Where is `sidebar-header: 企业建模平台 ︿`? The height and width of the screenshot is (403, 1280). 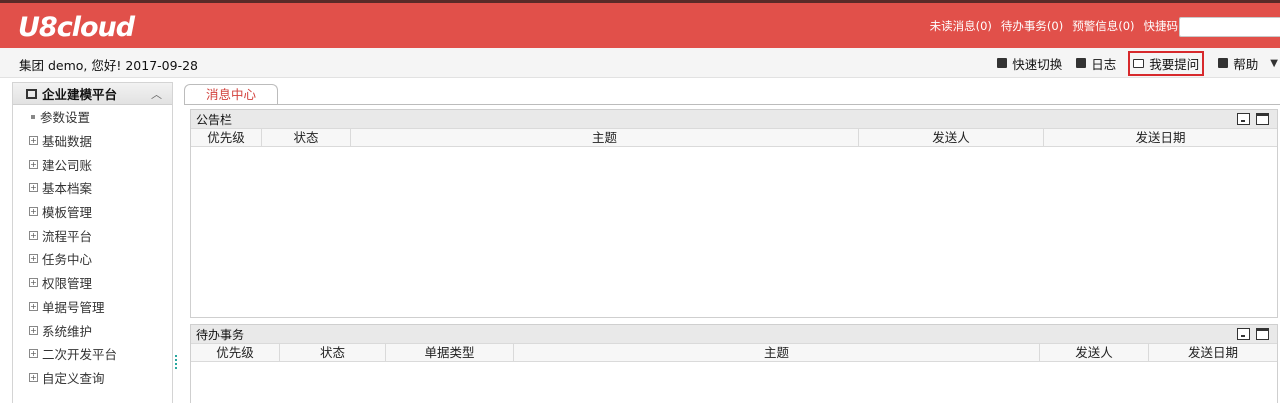
sidebar-header: 企业建模平台 ︿ is located at coordinates (92, 94).